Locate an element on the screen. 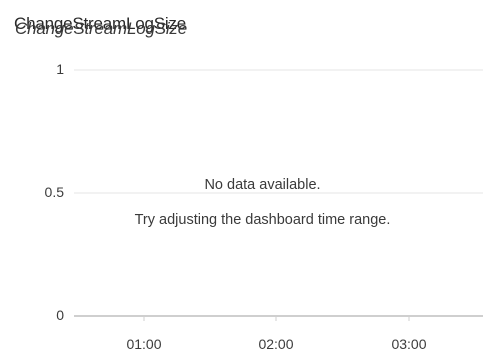 The width and height of the screenshot is (485, 357). y-tick-label-1: 1 is located at coordinates (60, 69).